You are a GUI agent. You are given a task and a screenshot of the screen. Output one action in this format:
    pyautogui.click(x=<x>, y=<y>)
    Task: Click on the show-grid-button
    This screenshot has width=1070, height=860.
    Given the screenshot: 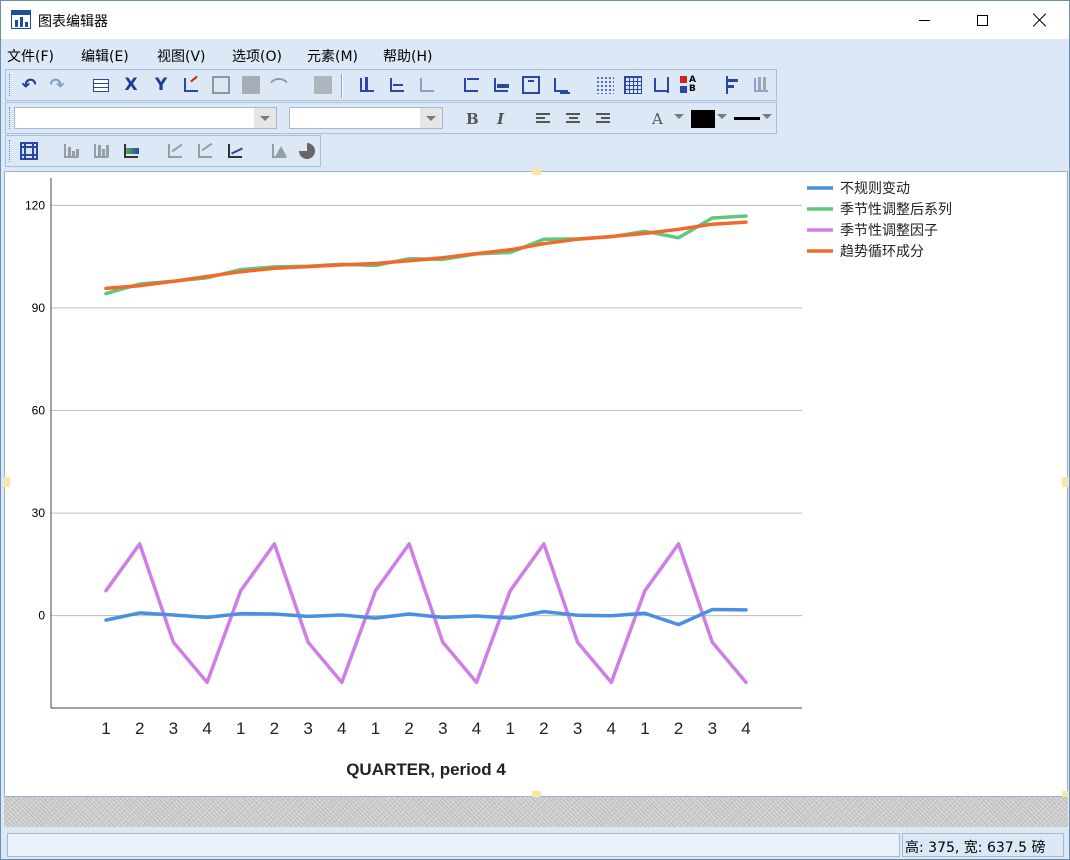 What is the action you would take?
    pyautogui.click(x=605, y=85)
    